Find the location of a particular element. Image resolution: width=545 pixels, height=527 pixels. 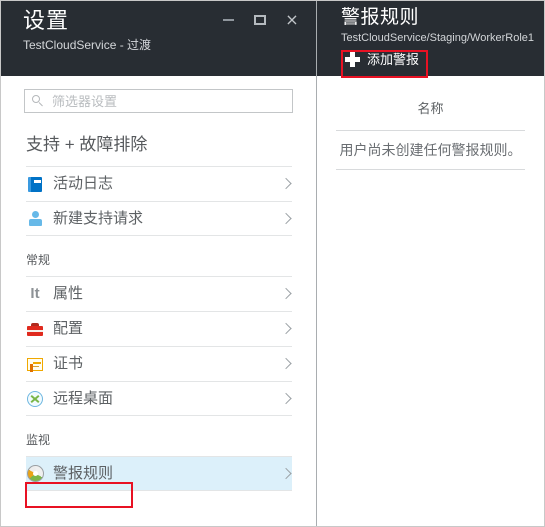

maximize-button is located at coordinates (260, 20).